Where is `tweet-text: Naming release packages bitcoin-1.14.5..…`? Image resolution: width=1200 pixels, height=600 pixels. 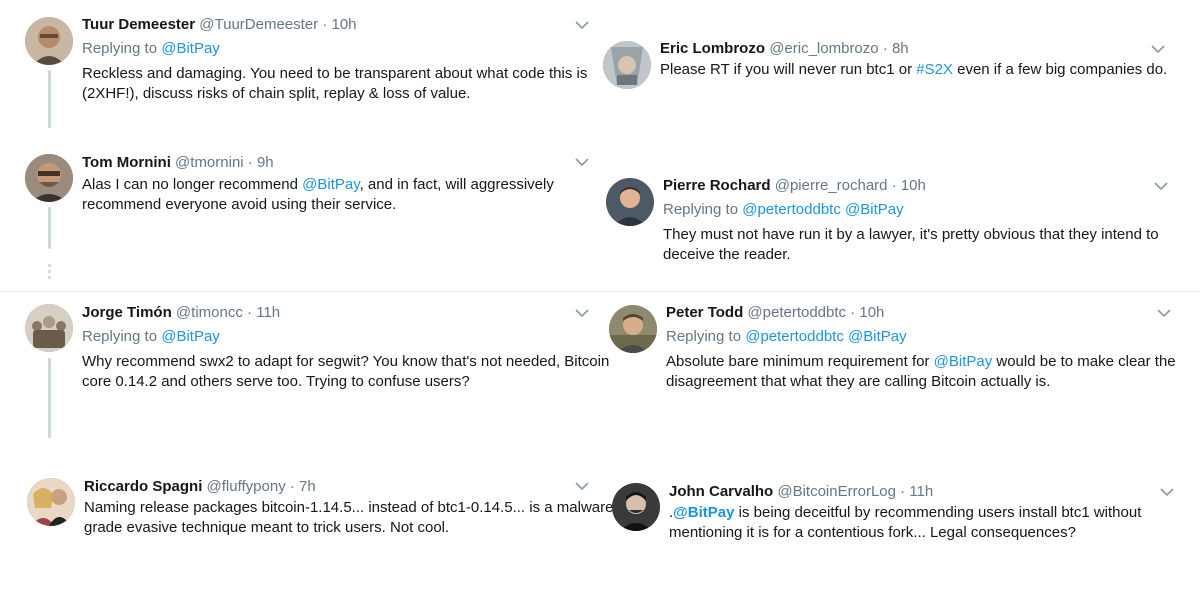 tweet-text: Naming release packages bitcoin-1.14.5..… is located at coordinates (351, 518).